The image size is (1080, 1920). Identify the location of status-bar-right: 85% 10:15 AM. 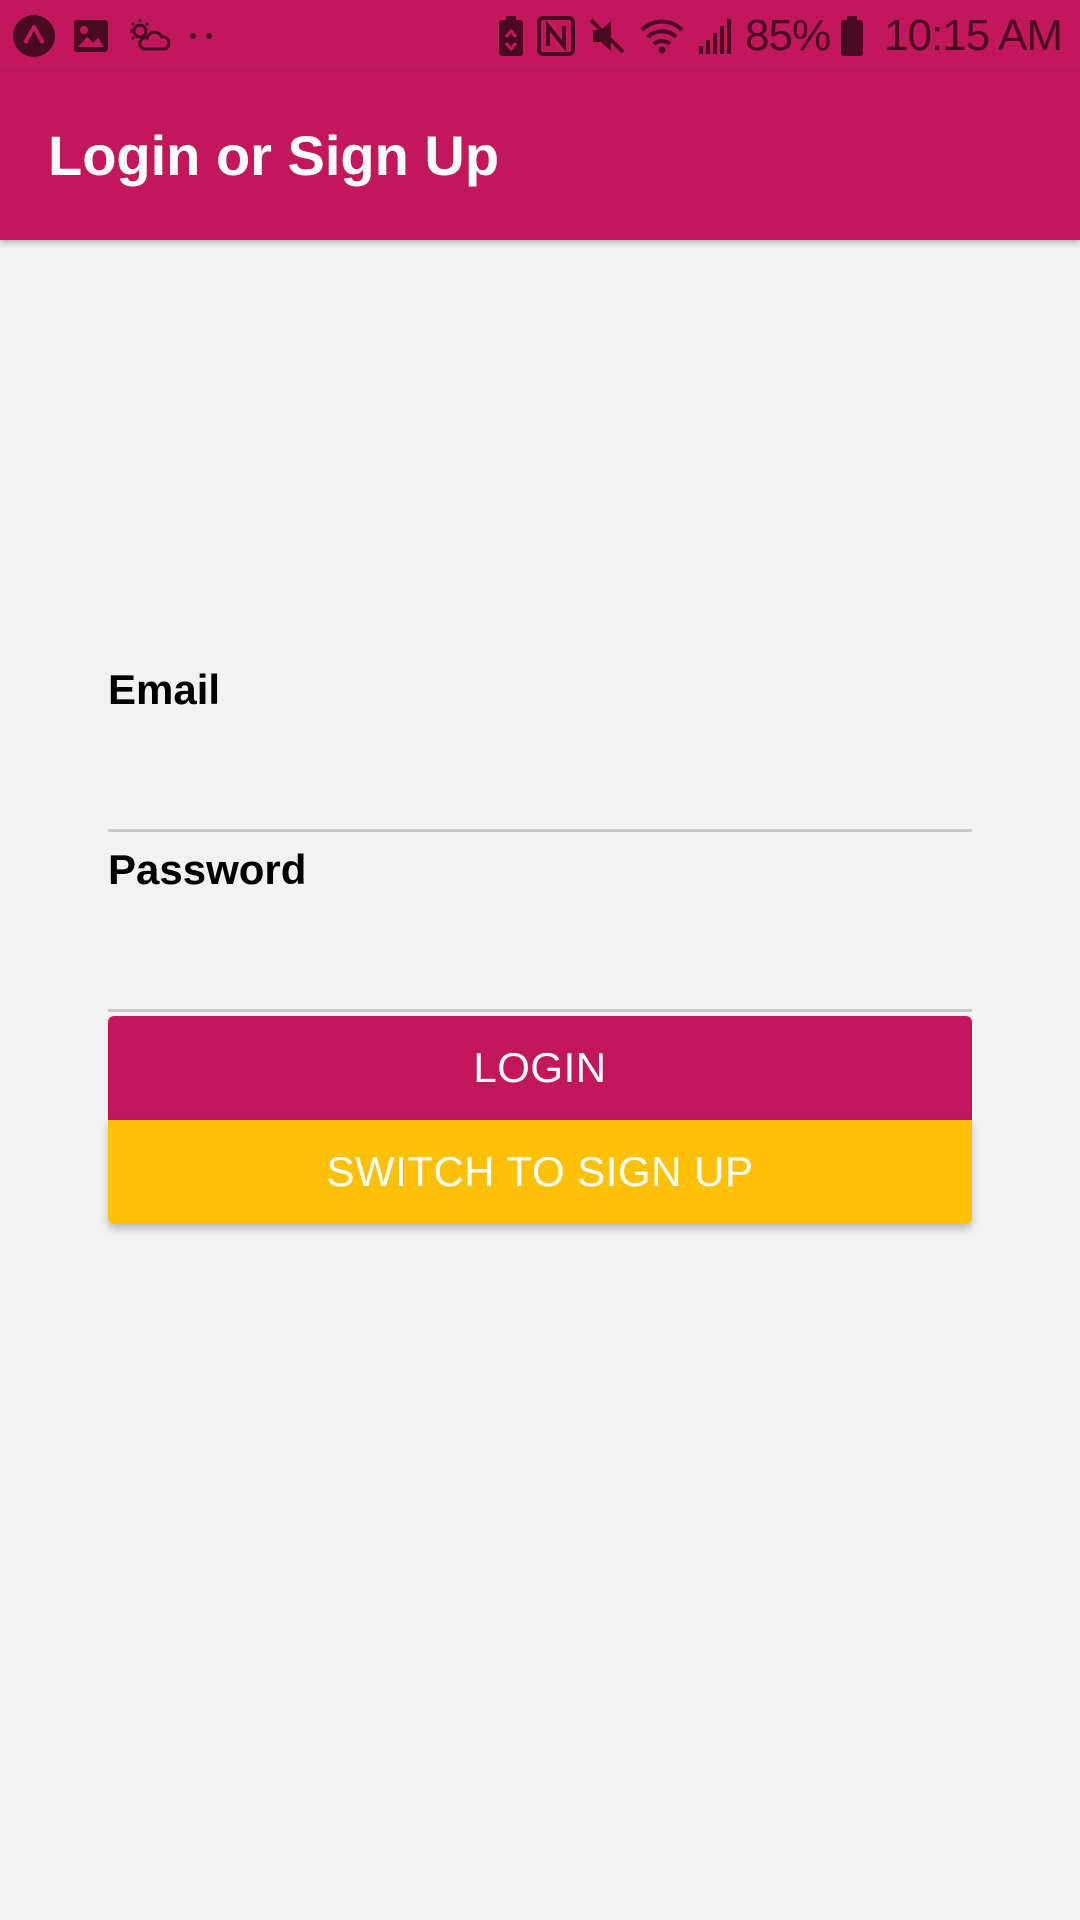
(780, 36).